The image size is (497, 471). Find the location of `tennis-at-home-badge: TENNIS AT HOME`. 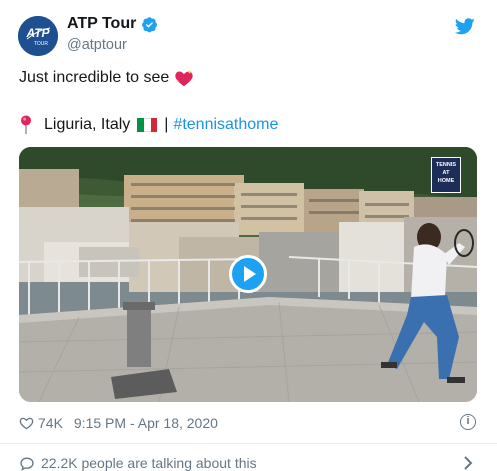

tennis-at-home-badge: TENNIS AT HOME is located at coordinates (446, 175).